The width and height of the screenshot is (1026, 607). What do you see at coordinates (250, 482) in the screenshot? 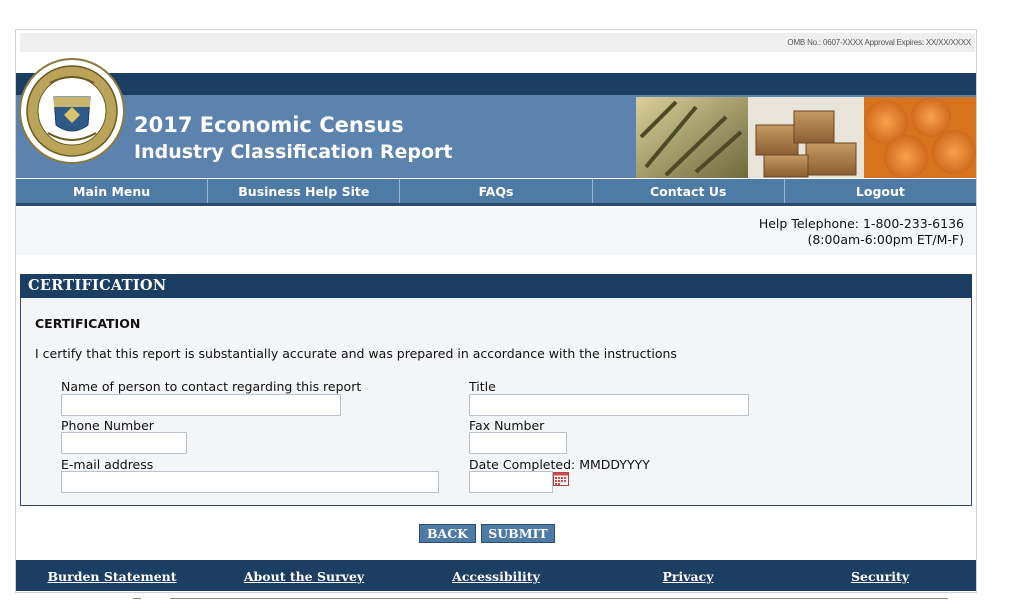
I see `email-address-input` at bounding box center [250, 482].